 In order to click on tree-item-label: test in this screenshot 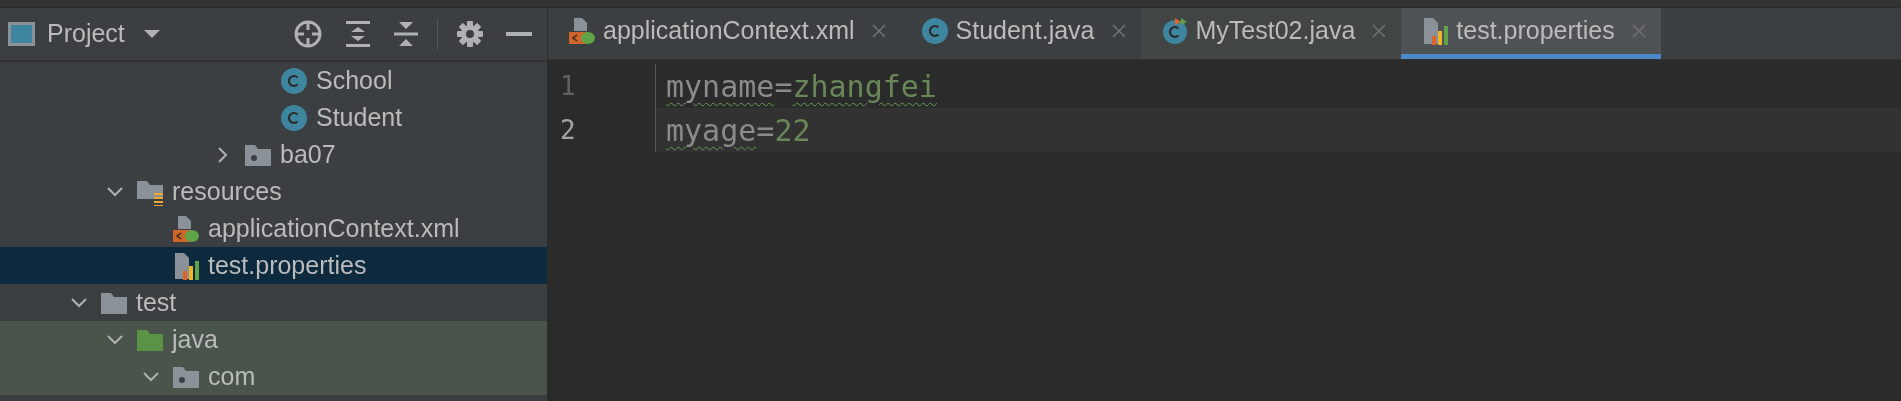, I will do `click(156, 302)`.